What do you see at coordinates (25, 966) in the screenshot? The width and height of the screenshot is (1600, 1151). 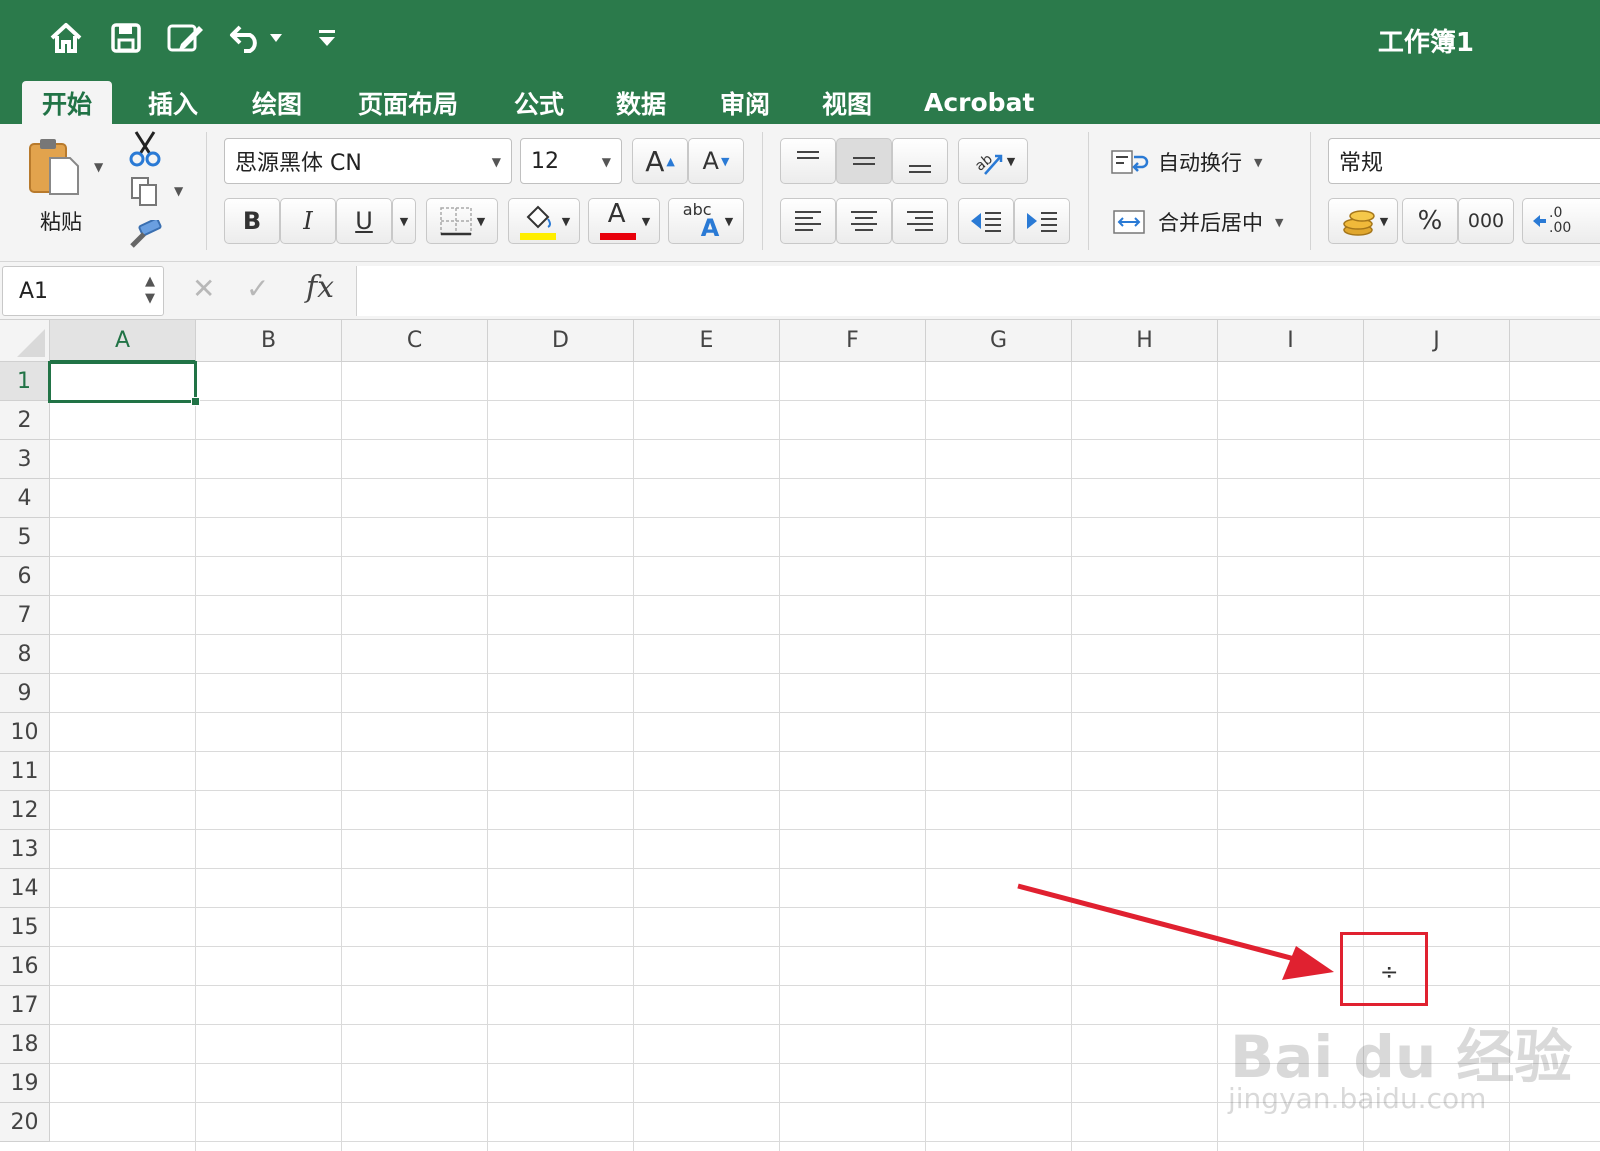 I see `row-header-16: 16` at bounding box center [25, 966].